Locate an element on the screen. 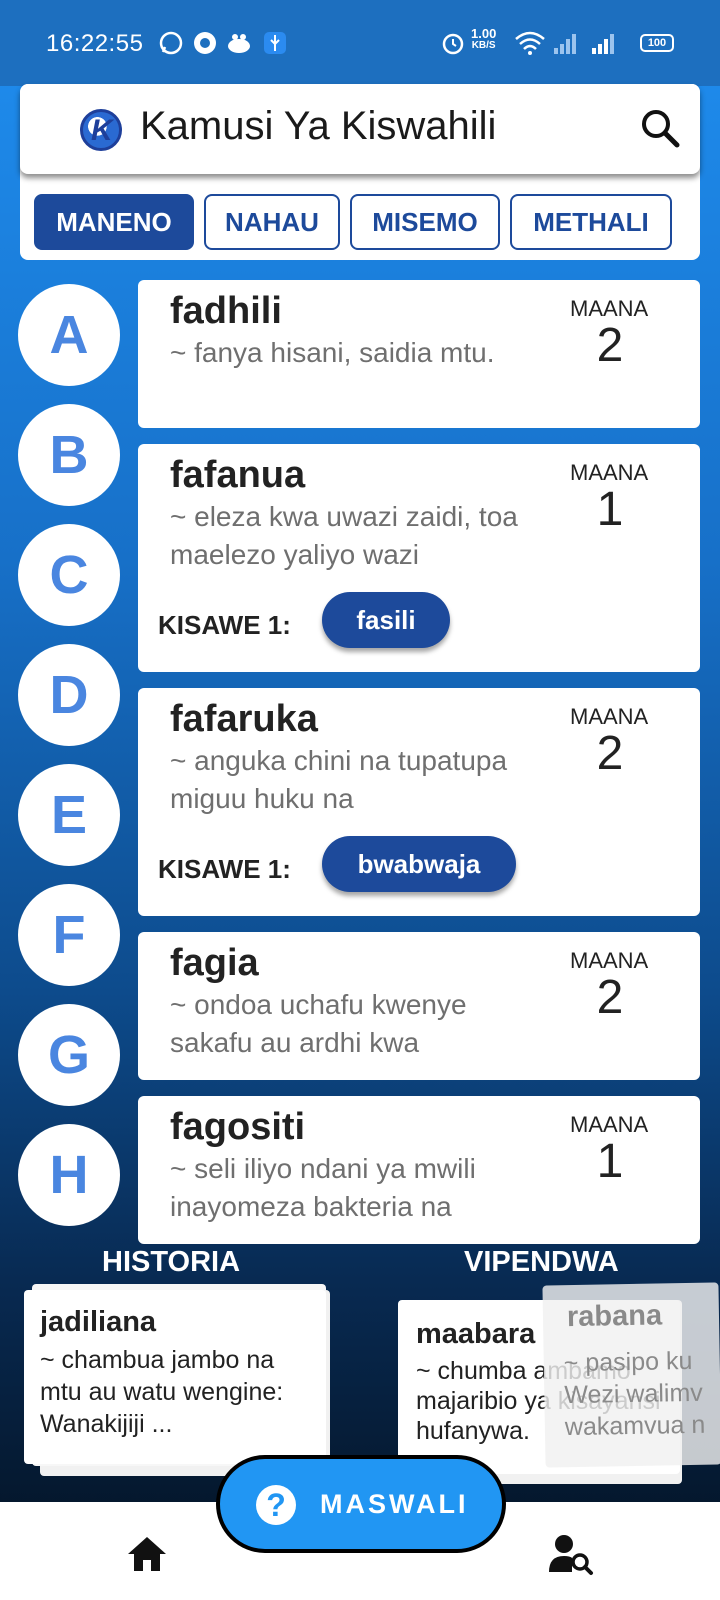 This screenshot has height=1600, width=720. alarm-icon is located at coordinates (453, 44).